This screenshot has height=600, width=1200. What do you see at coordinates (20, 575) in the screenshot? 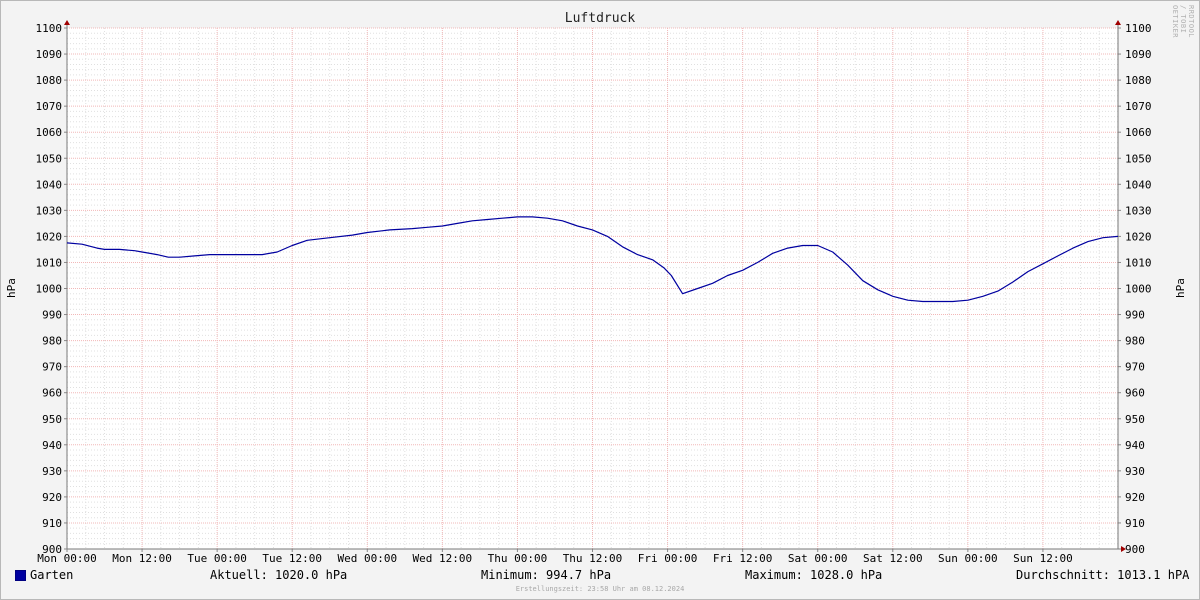
I see `legend-swatch` at bounding box center [20, 575].